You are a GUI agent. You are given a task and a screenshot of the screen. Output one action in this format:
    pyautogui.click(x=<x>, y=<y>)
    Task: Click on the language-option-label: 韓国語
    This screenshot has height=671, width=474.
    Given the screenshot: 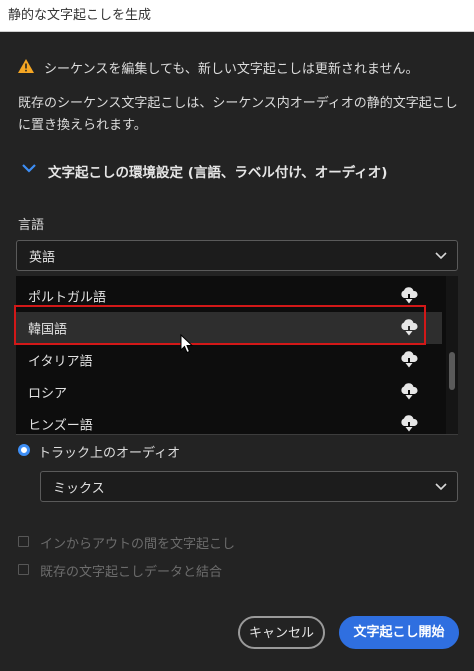 What is the action you would take?
    pyautogui.click(x=48, y=330)
    